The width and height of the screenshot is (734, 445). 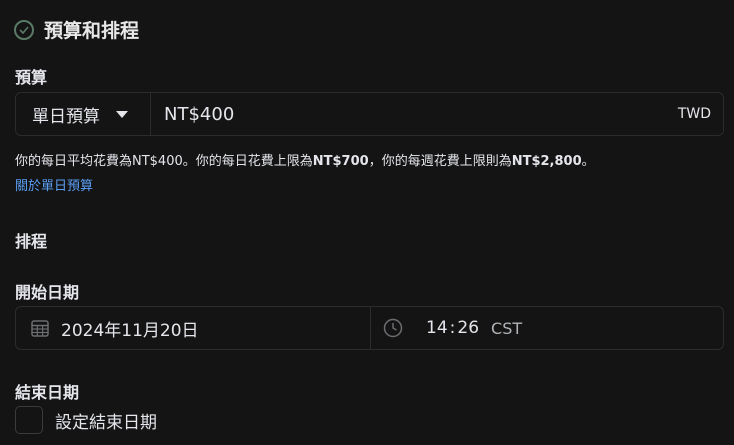 I want to click on section-header: 預算和排程, so click(x=76, y=29).